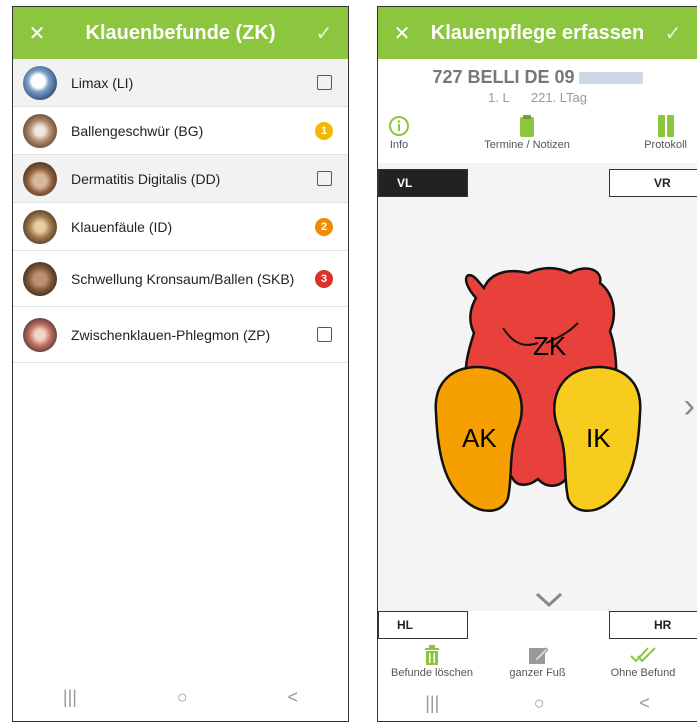  Describe the element at coordinates (432, 655) in the screenshot. I see `trash-icon` at that location.